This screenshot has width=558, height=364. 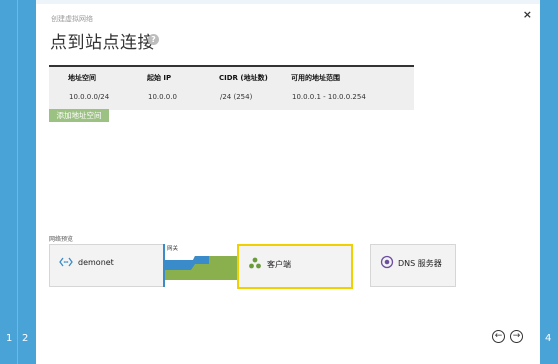 I want to click on wizard-step-strip-left: 1 2, so click(x=18, y=182).